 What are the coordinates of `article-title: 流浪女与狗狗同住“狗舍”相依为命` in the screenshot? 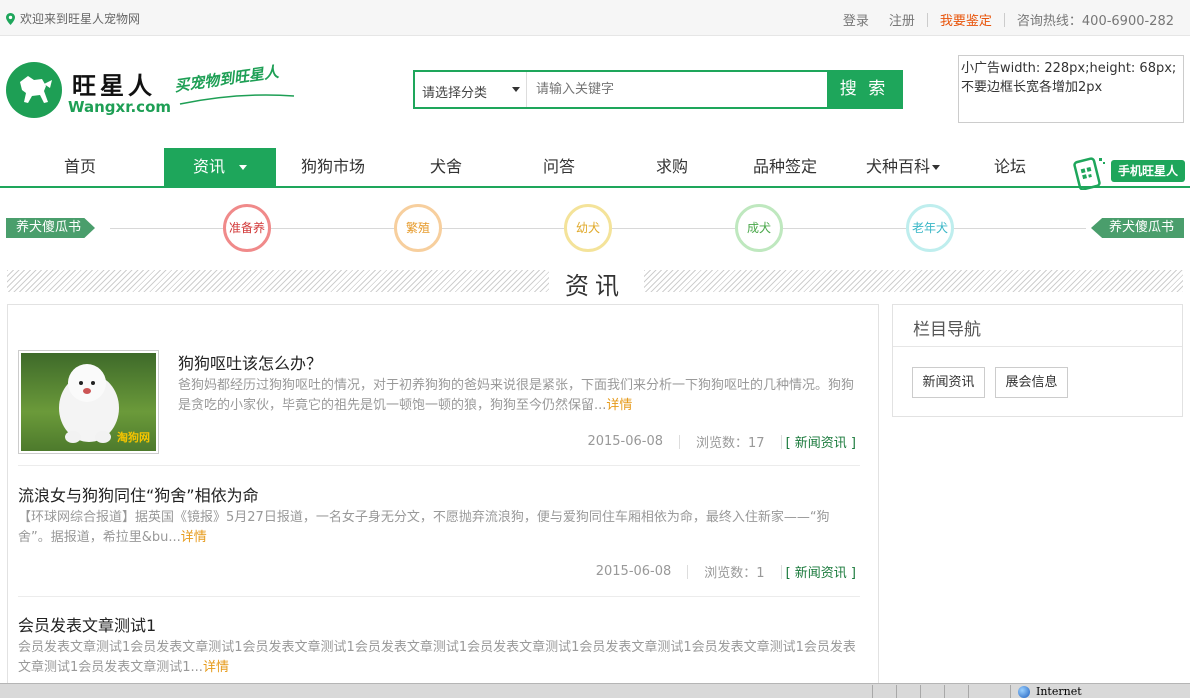 It's located at (138, 494).